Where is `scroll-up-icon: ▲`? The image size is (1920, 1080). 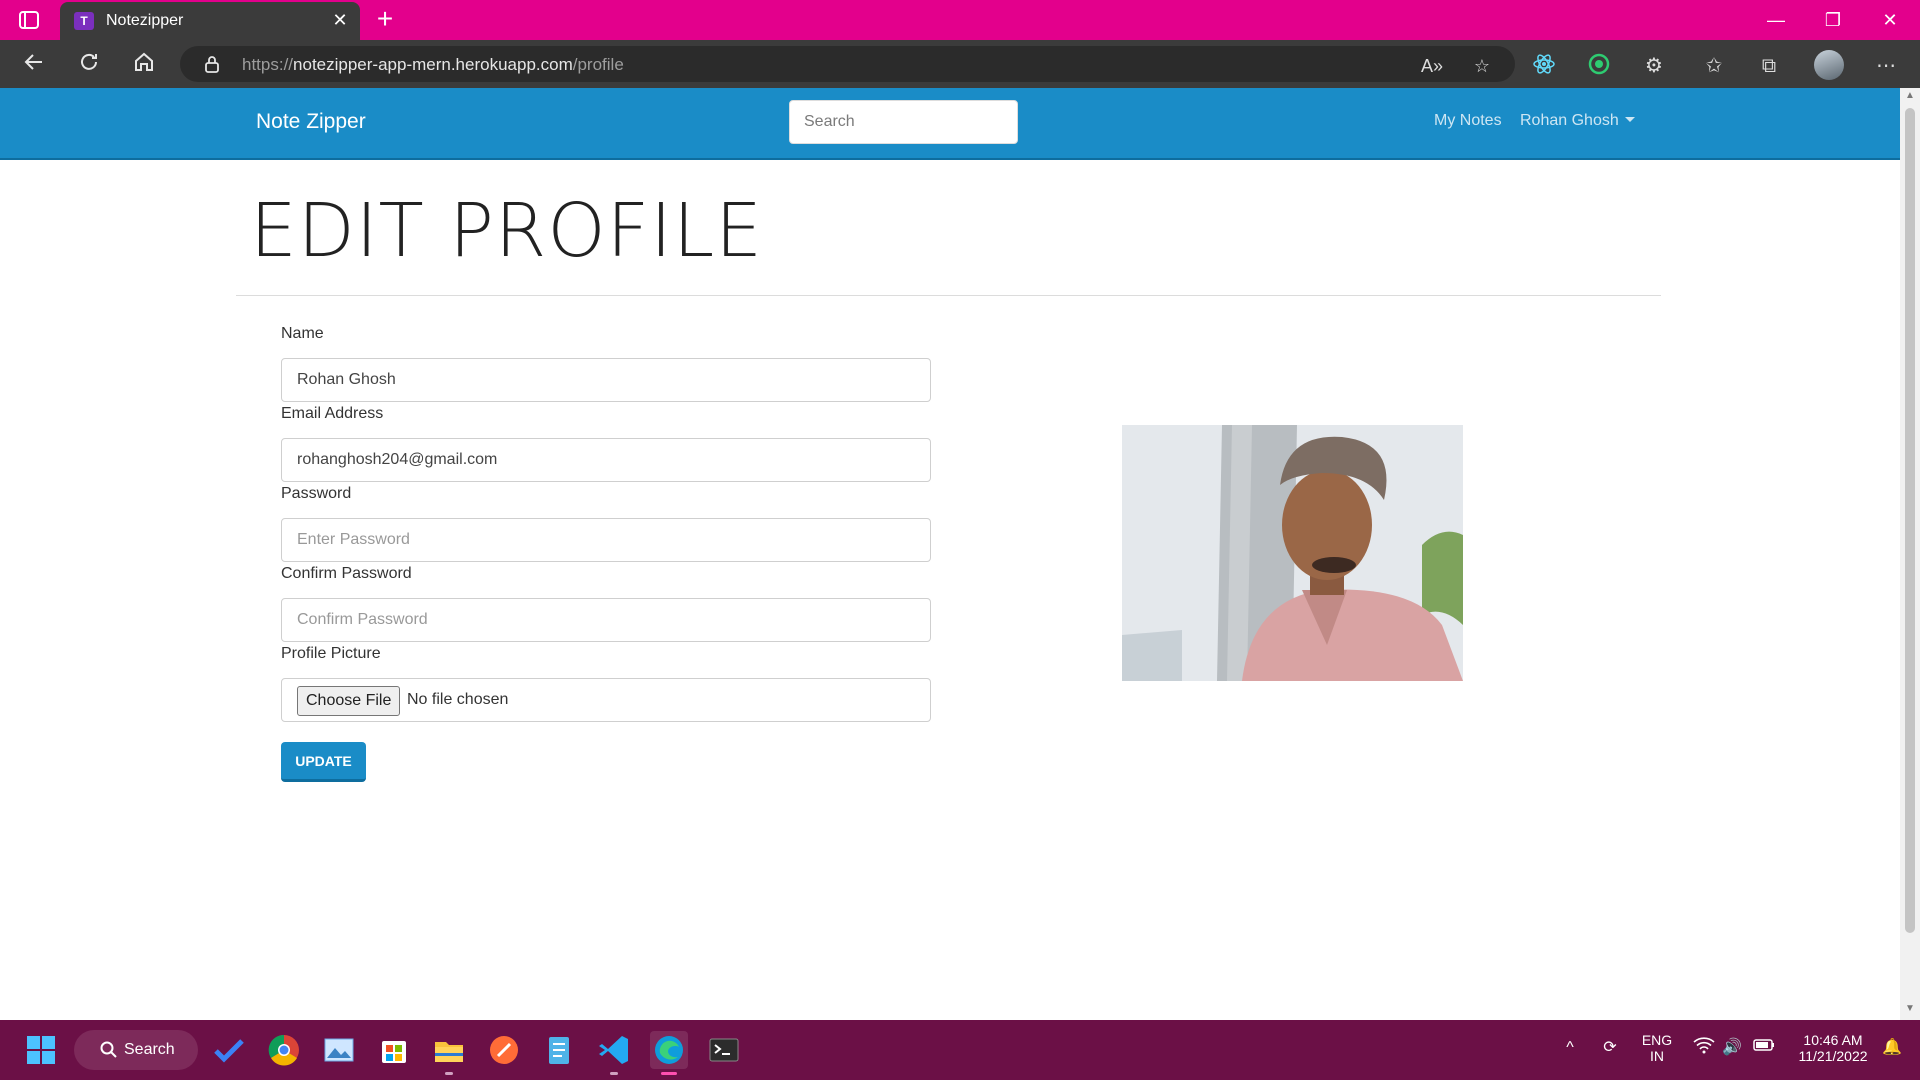
scroll-up-icon: ▲ is located at coordinates (1910, 95).